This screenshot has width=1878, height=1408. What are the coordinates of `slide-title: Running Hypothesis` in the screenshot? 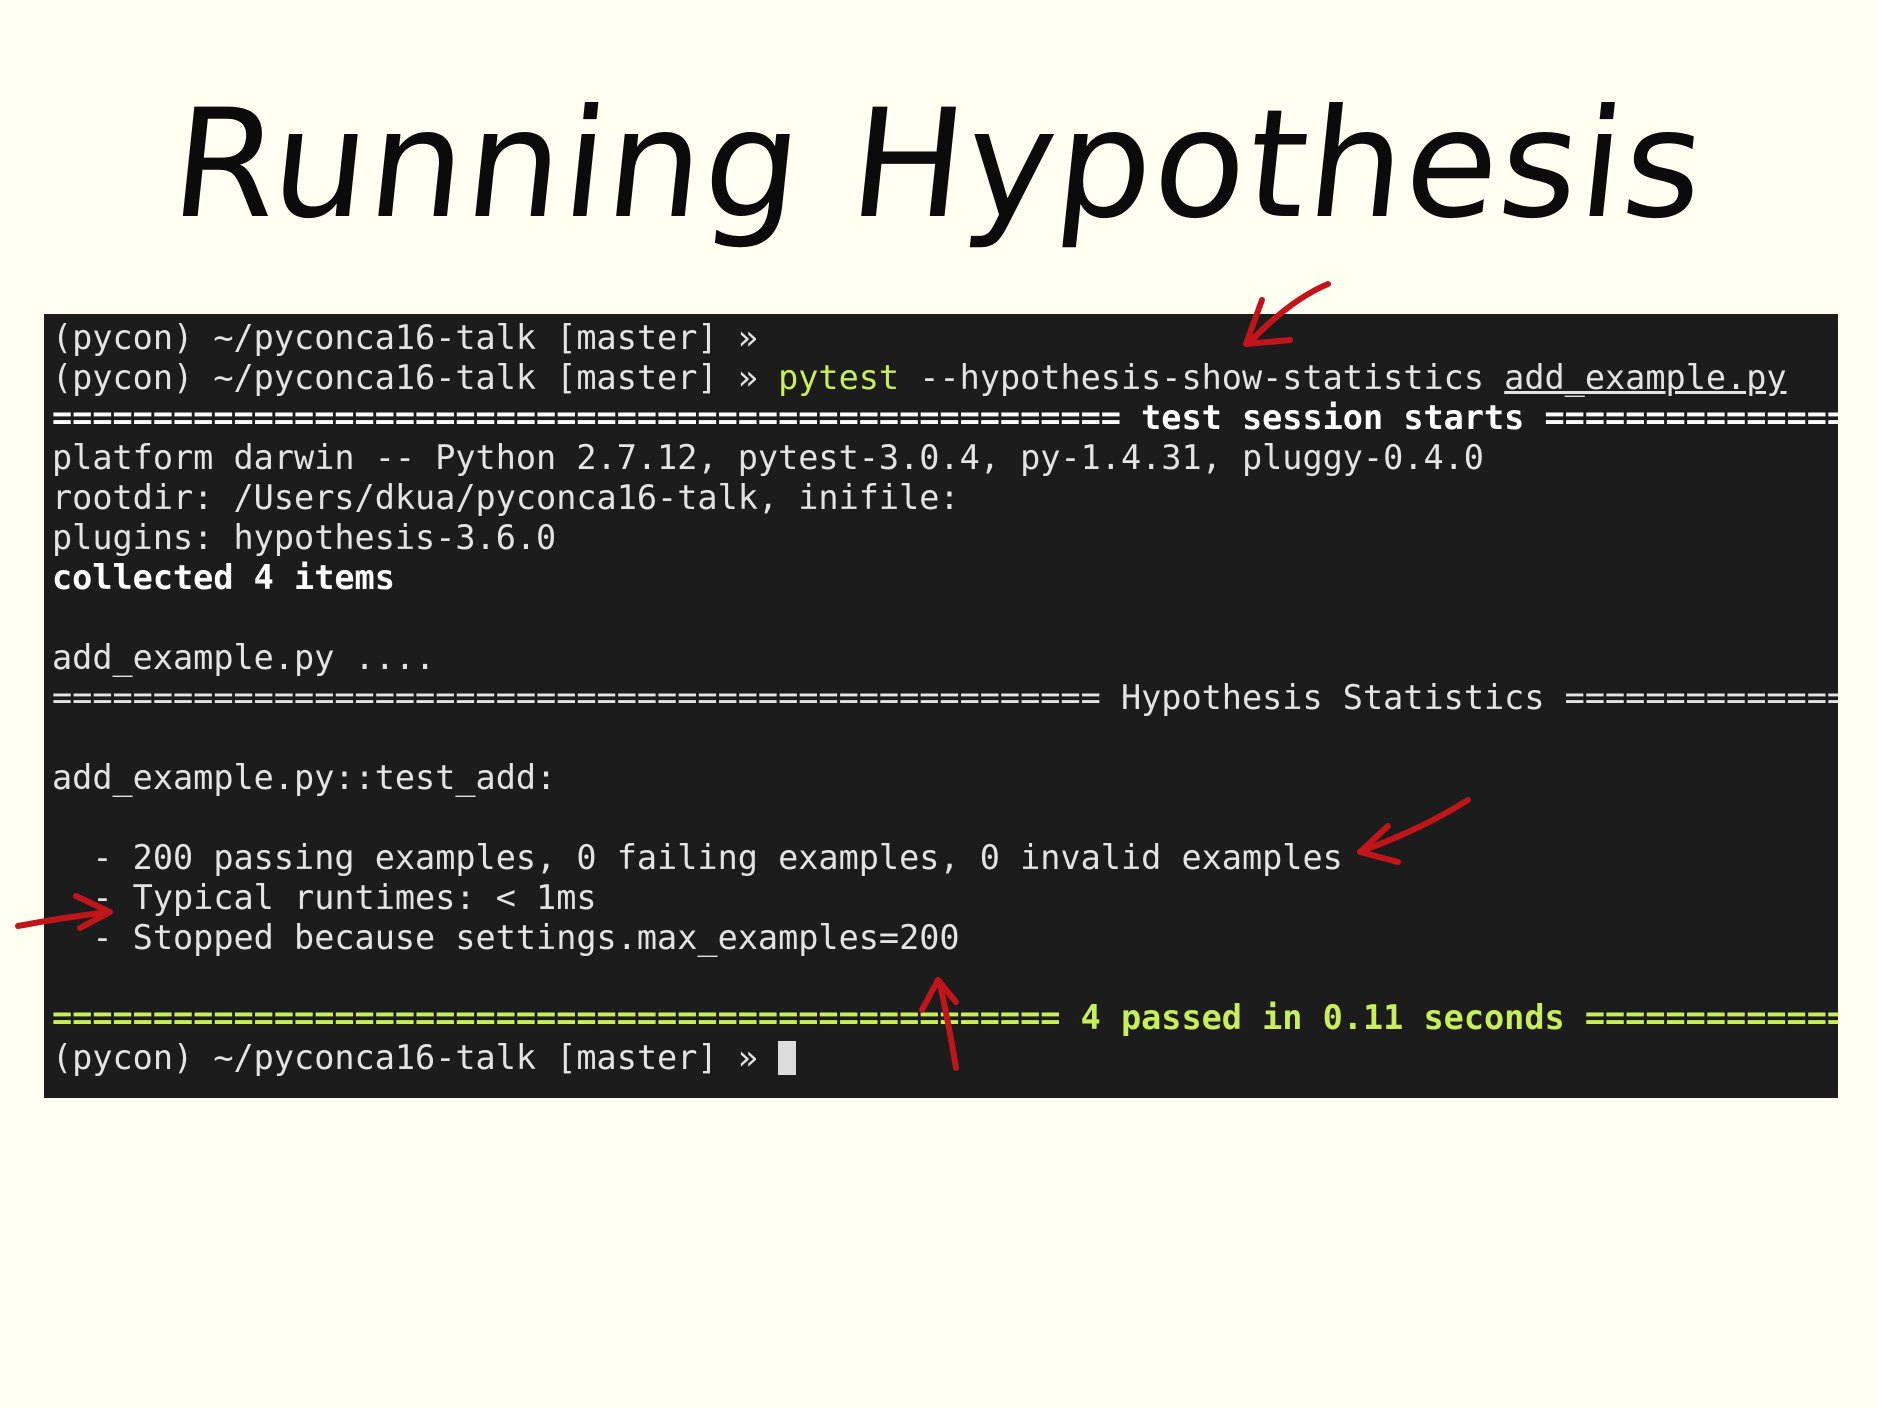 It's located at (939, 165).